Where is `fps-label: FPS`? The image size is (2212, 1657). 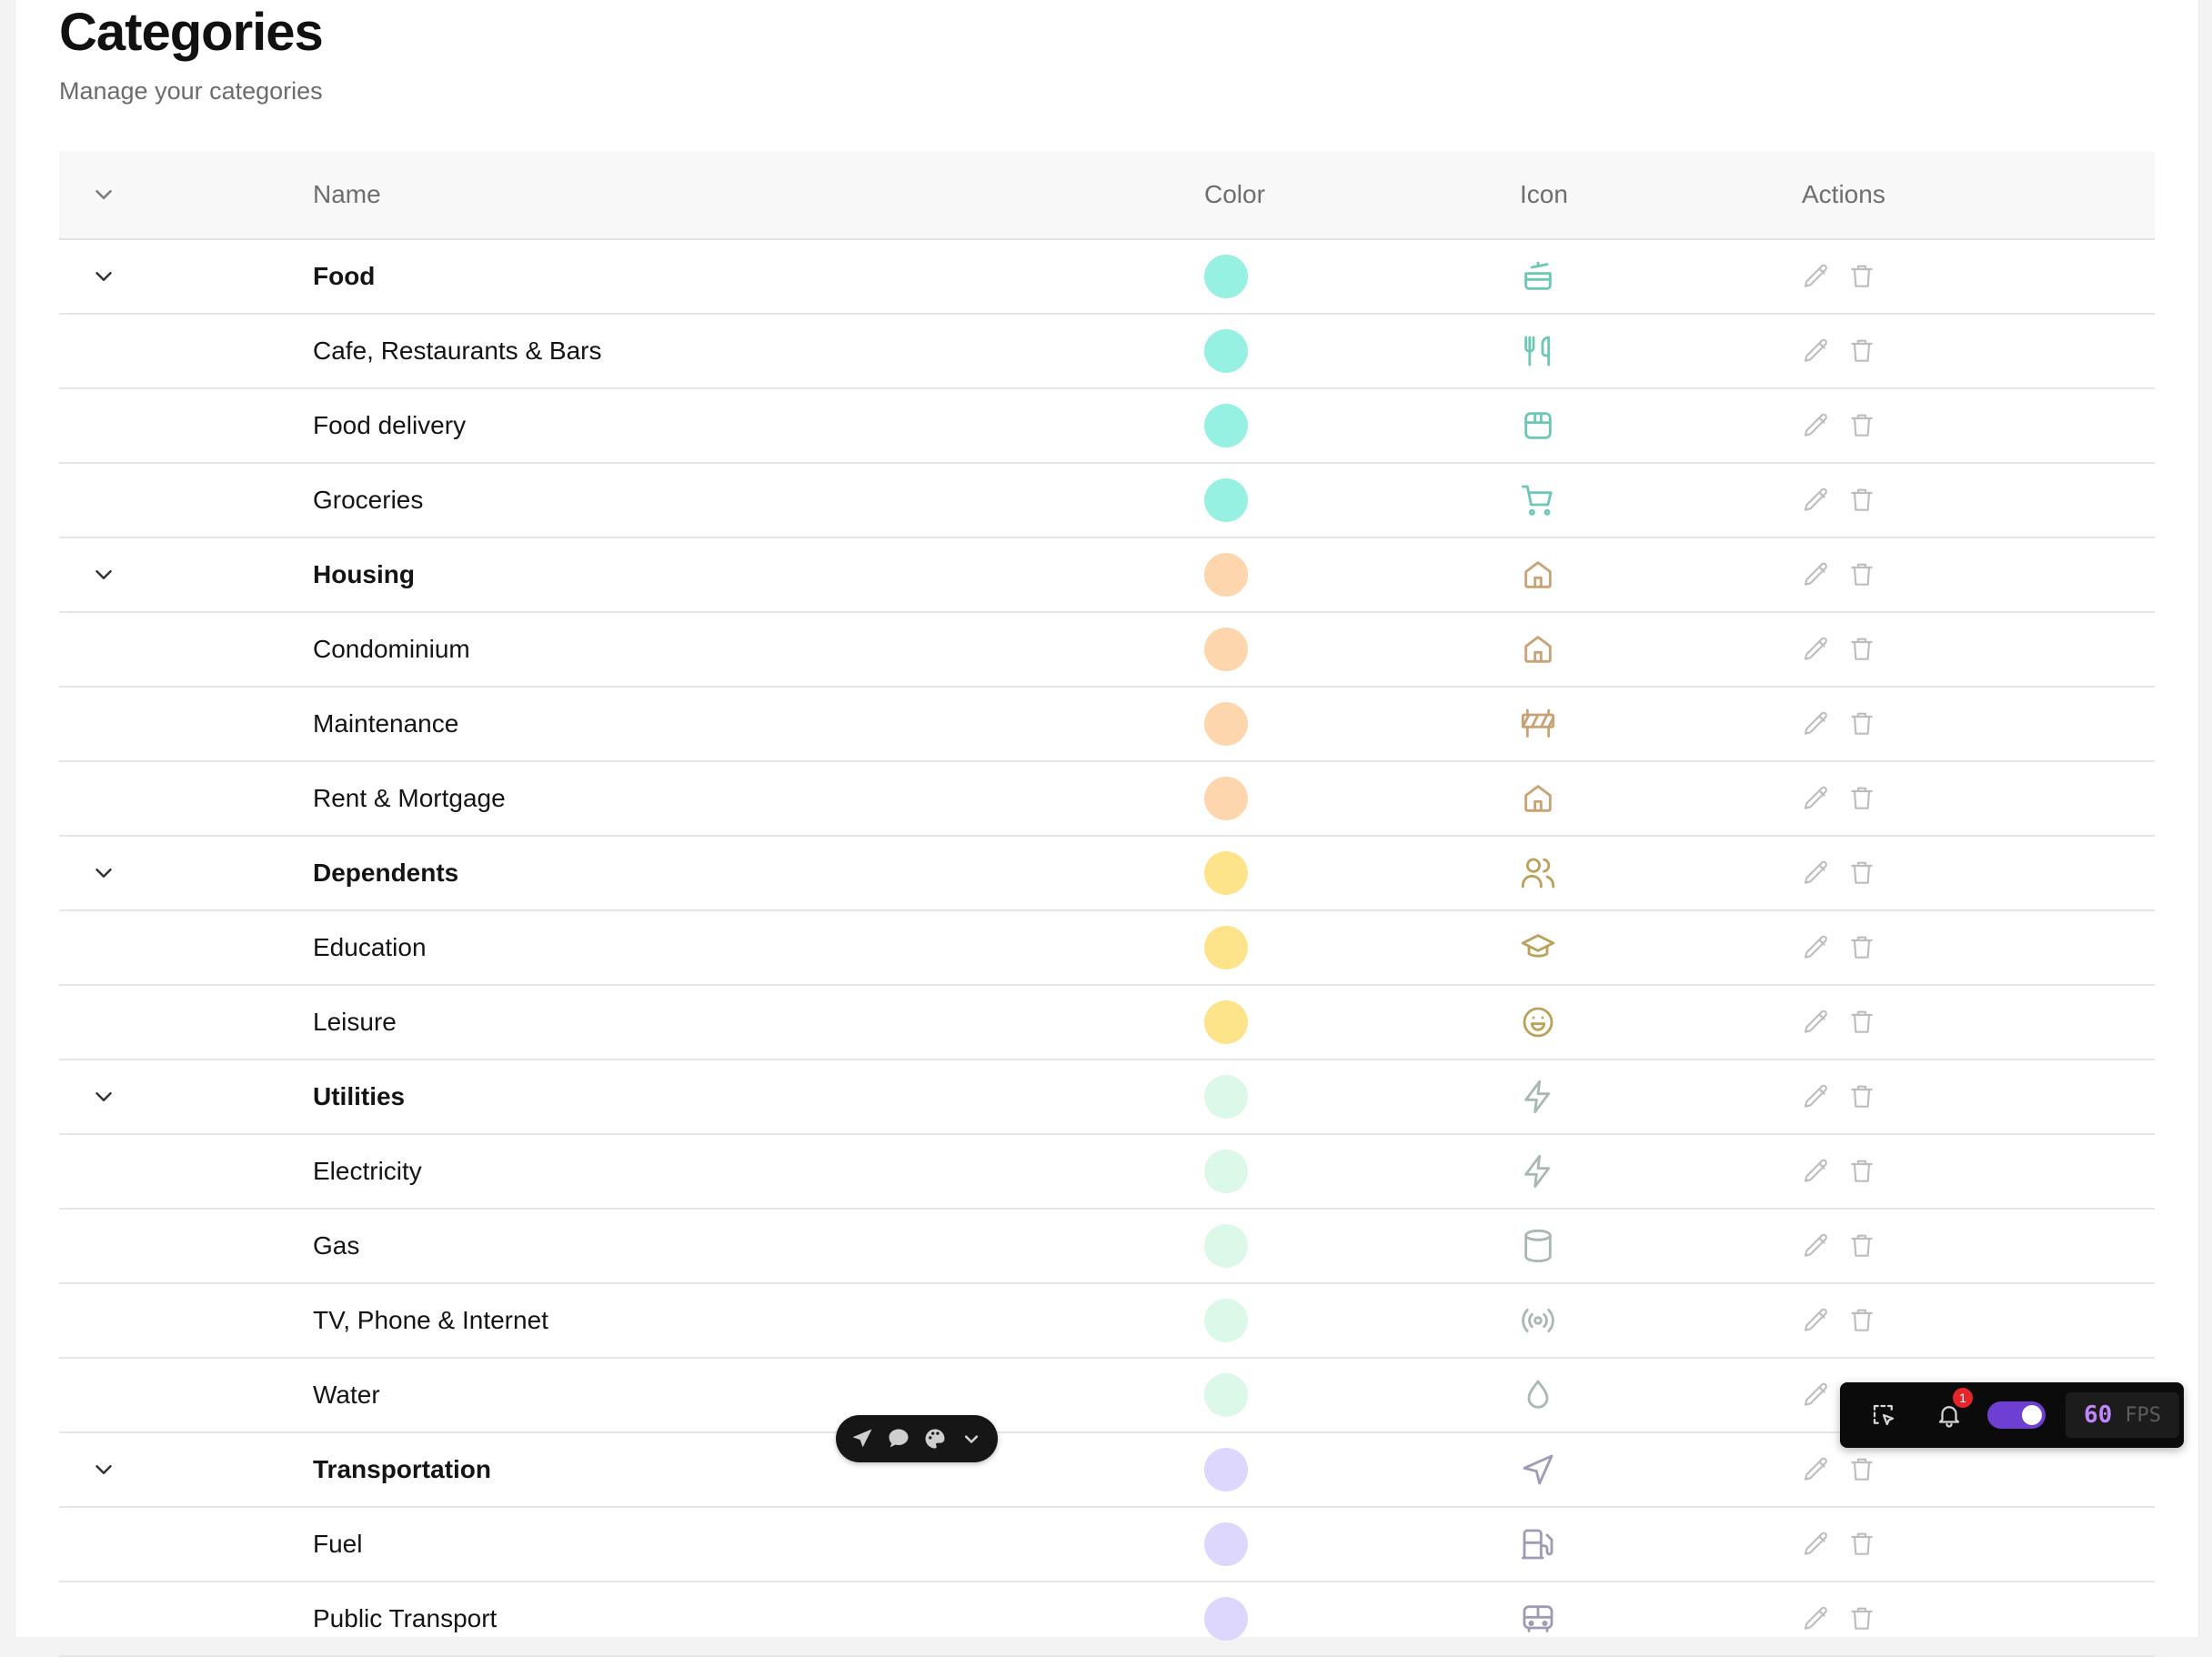 fps-label: FPS is located at coordinates (2143, 1415).